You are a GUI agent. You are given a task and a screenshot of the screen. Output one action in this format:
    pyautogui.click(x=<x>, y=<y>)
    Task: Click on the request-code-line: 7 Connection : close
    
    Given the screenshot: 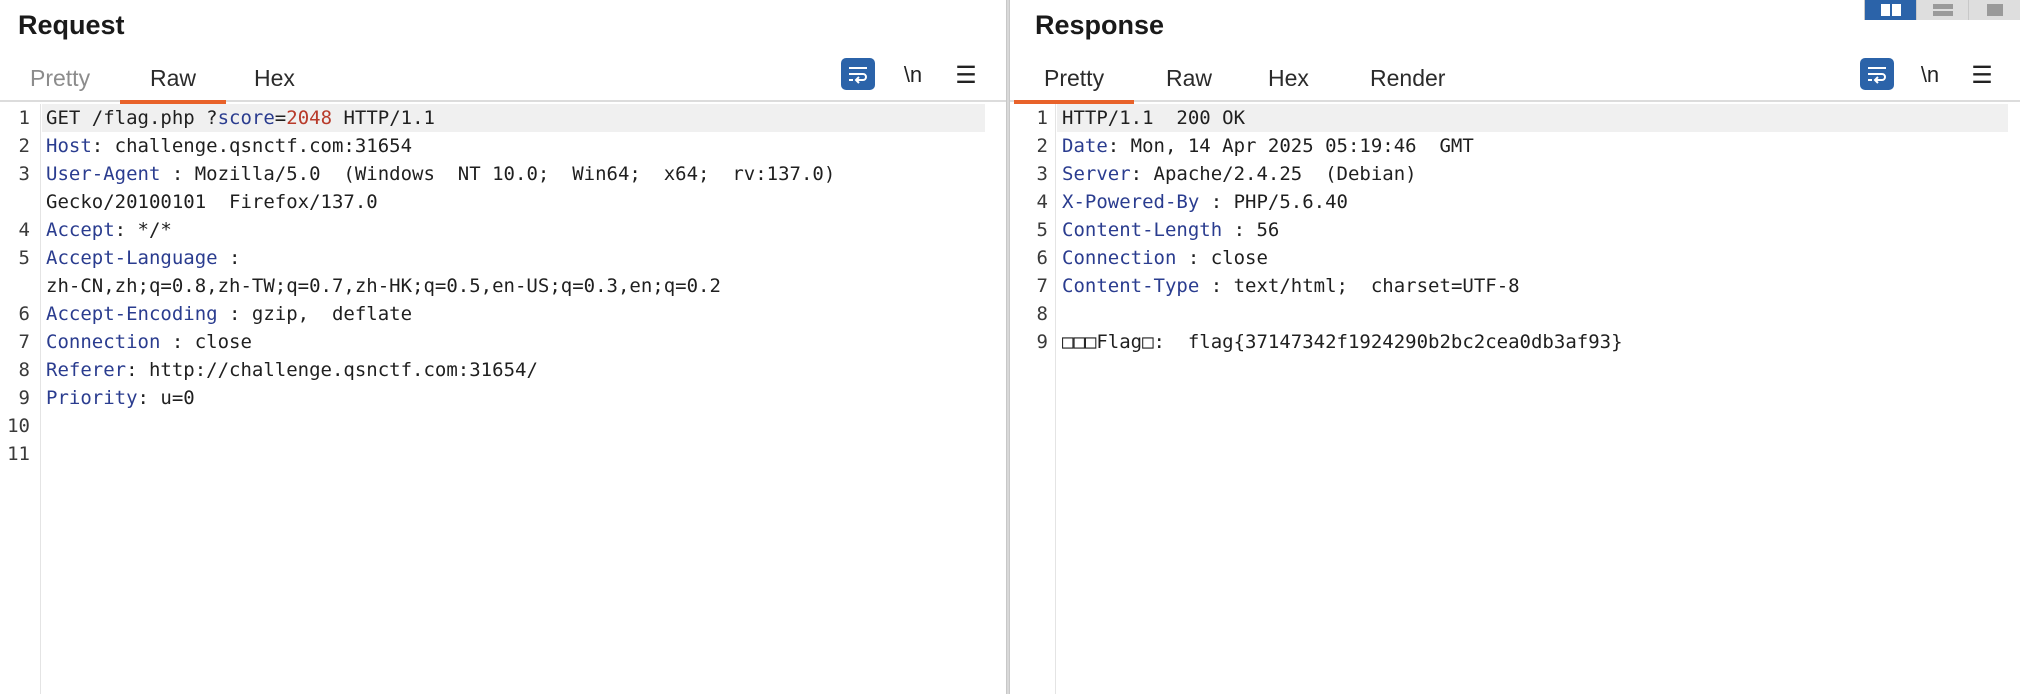 What is the action you would take?
    pyautogui.click(x=503, y=342)
    